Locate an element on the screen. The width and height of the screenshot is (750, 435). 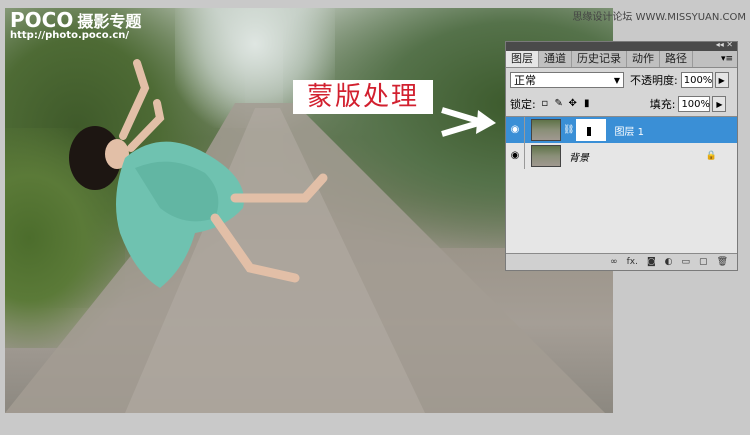
fx-icon: fx. is located at coordinates (632, 262).